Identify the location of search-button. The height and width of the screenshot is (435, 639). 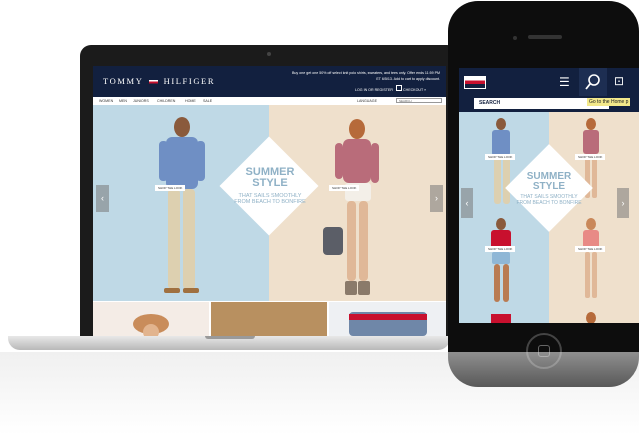
(593, 82).